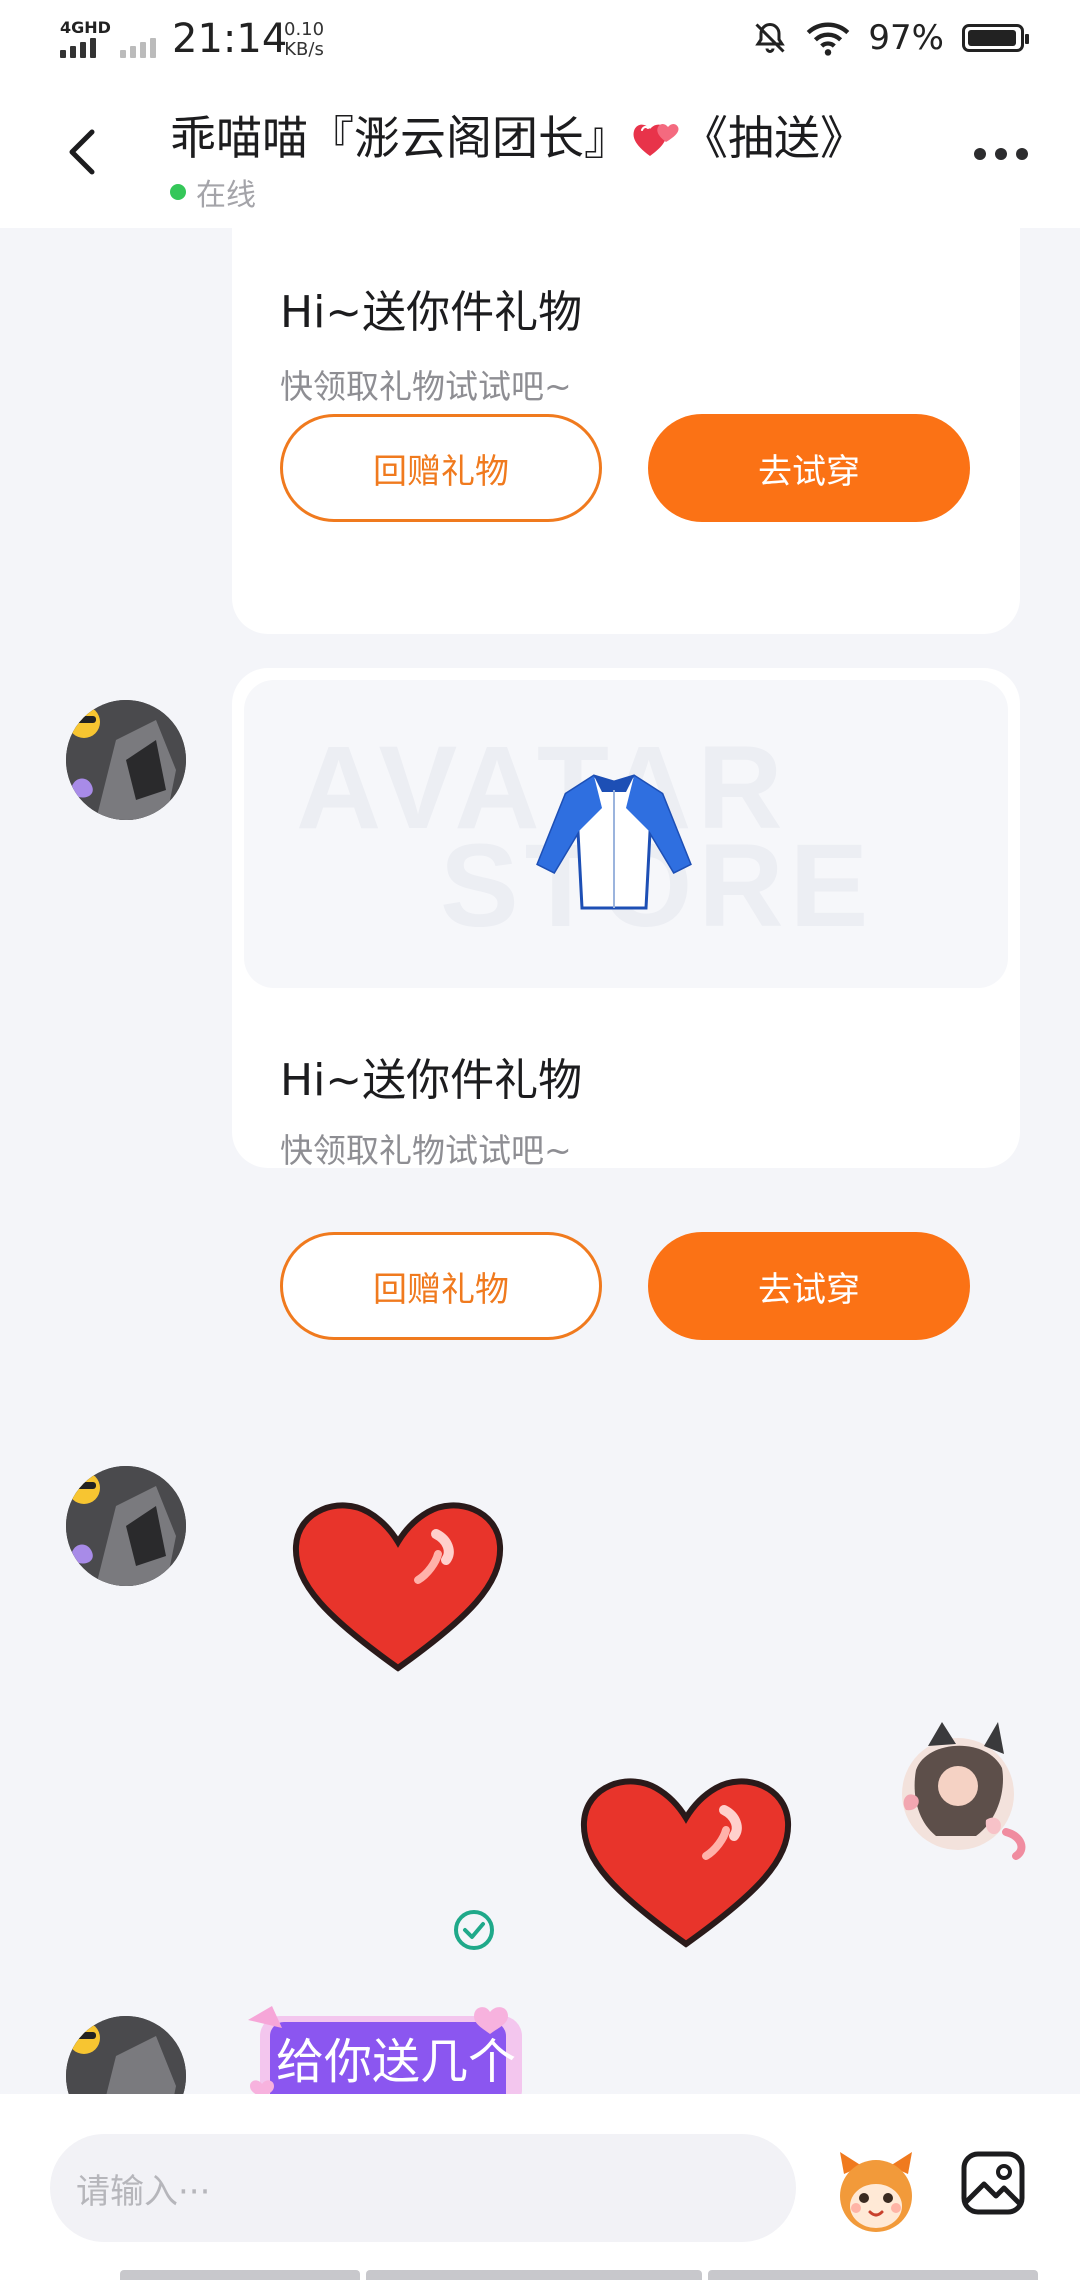  Describe the element at coordinates (876, 2190) in the screenshot. I see `mascot-sticker-icon` at that location.